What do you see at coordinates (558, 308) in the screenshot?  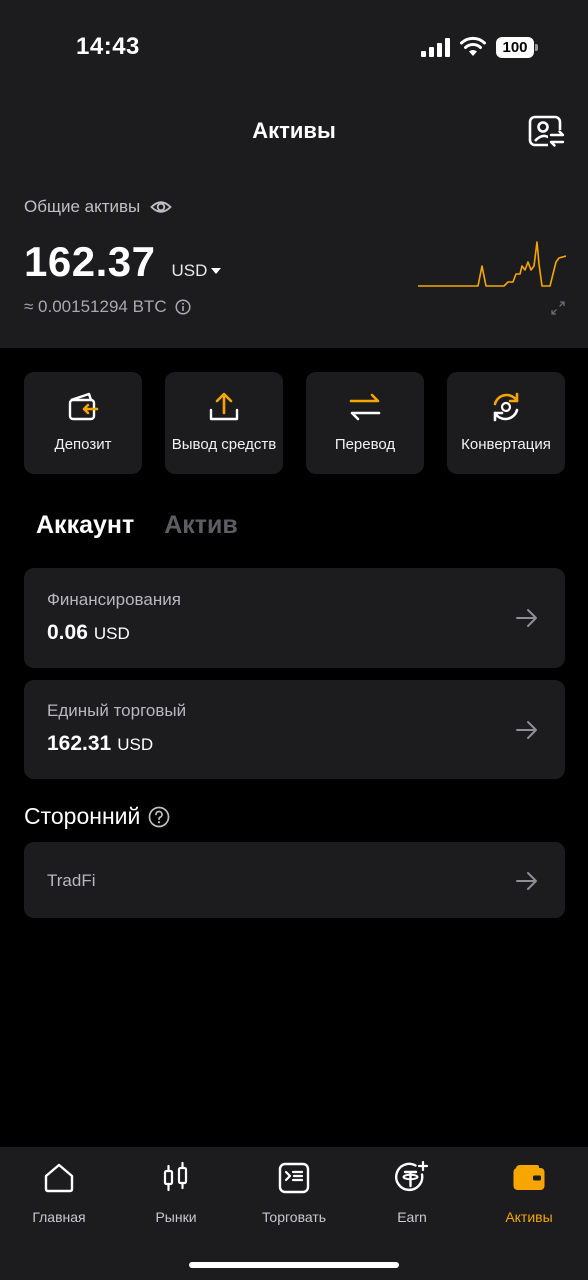 I see `expand-icon` at bounding box center [558, 308].